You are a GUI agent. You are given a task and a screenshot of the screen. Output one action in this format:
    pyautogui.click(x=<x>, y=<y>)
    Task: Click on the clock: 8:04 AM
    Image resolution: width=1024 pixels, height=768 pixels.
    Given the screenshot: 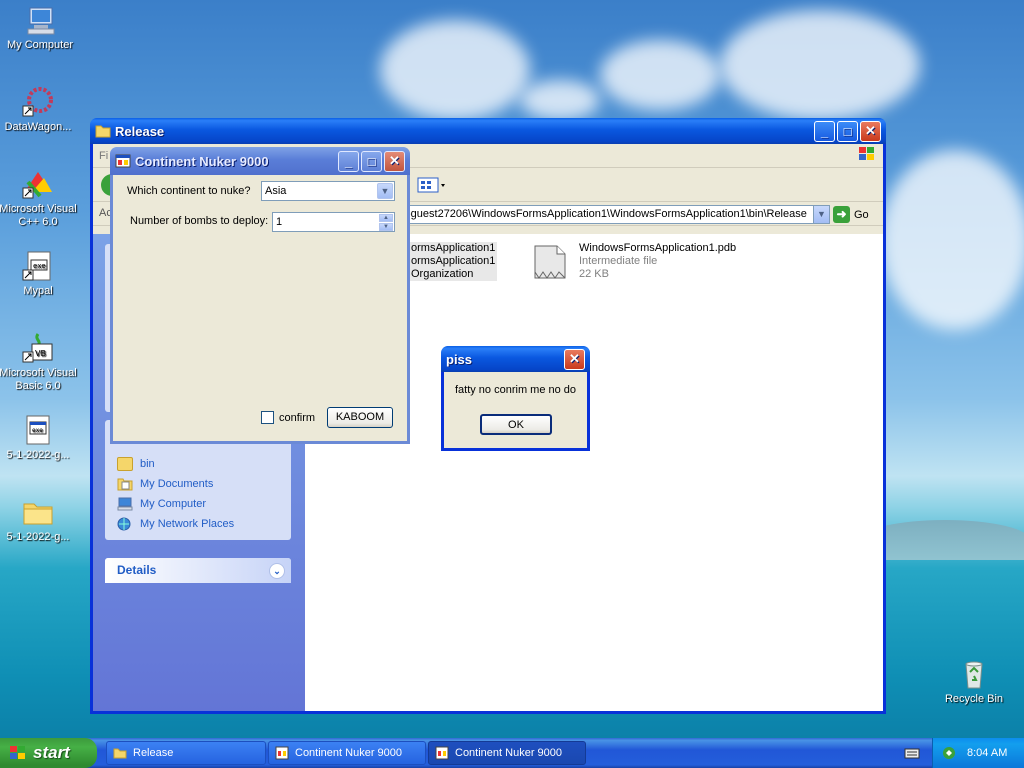 What is the action you would take?
    pyautogui.click(x=987, y=753)
    